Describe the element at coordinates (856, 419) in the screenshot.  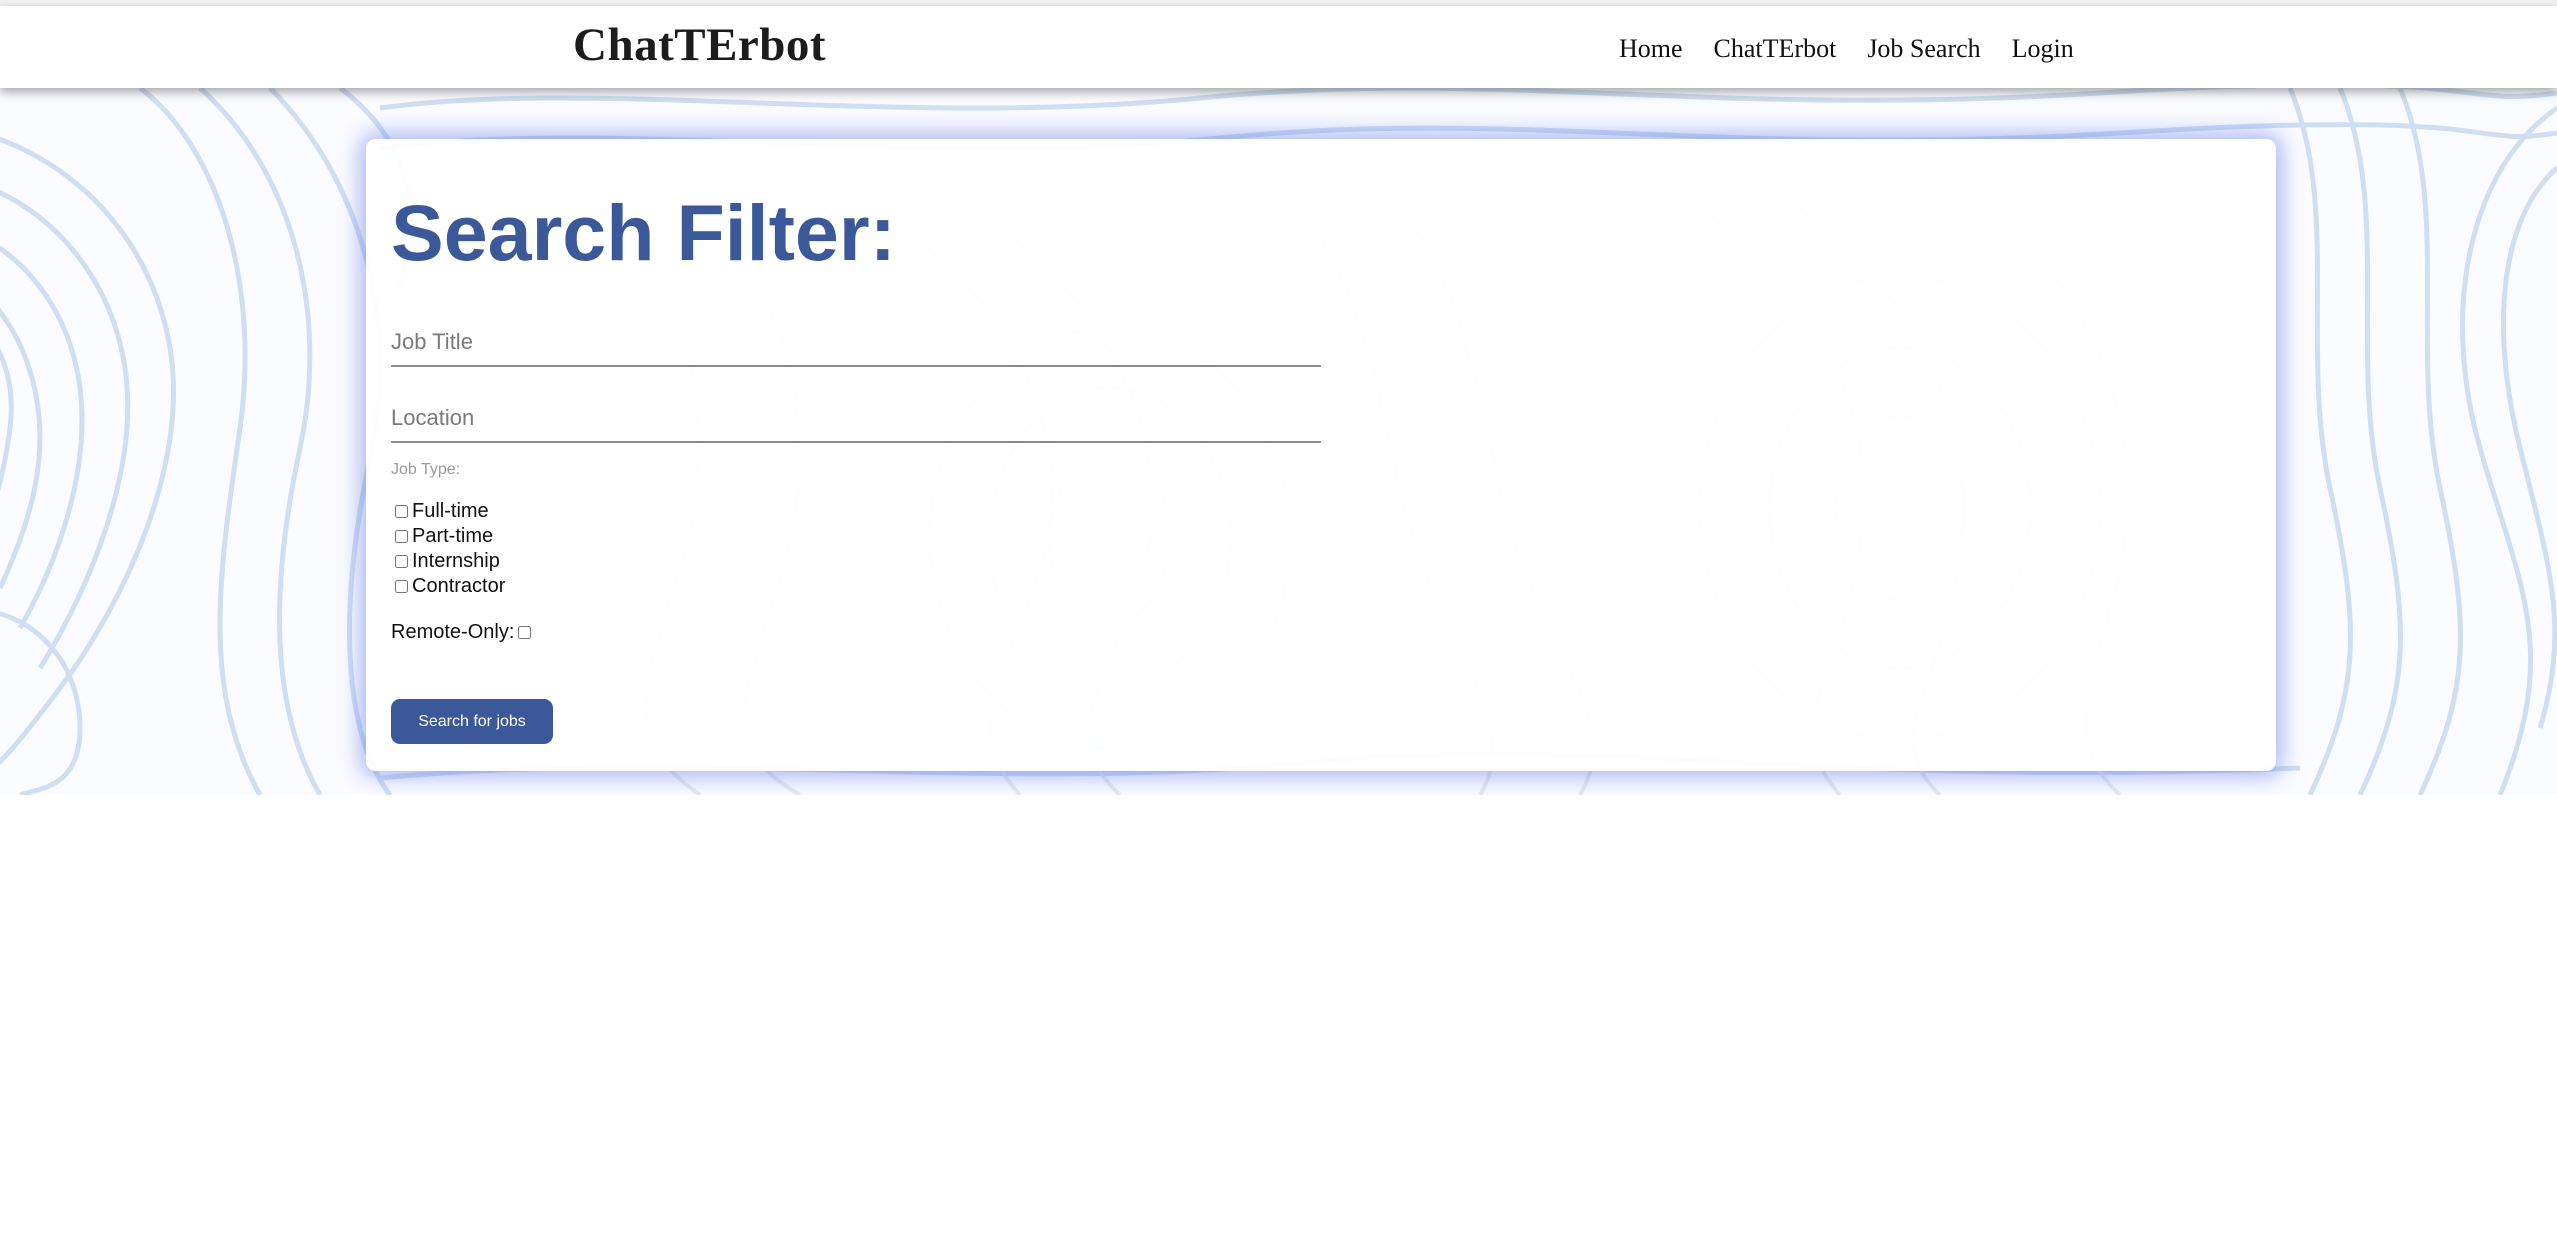
I see `location-input` at that location.